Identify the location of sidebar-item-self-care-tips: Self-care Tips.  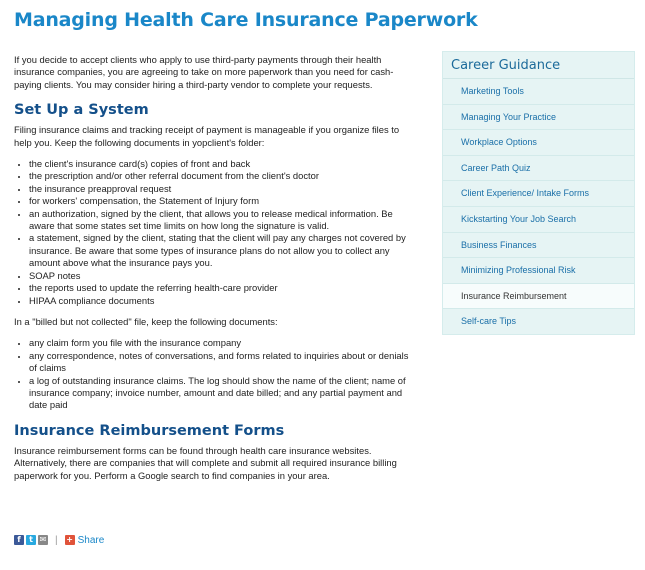
(538, 321).